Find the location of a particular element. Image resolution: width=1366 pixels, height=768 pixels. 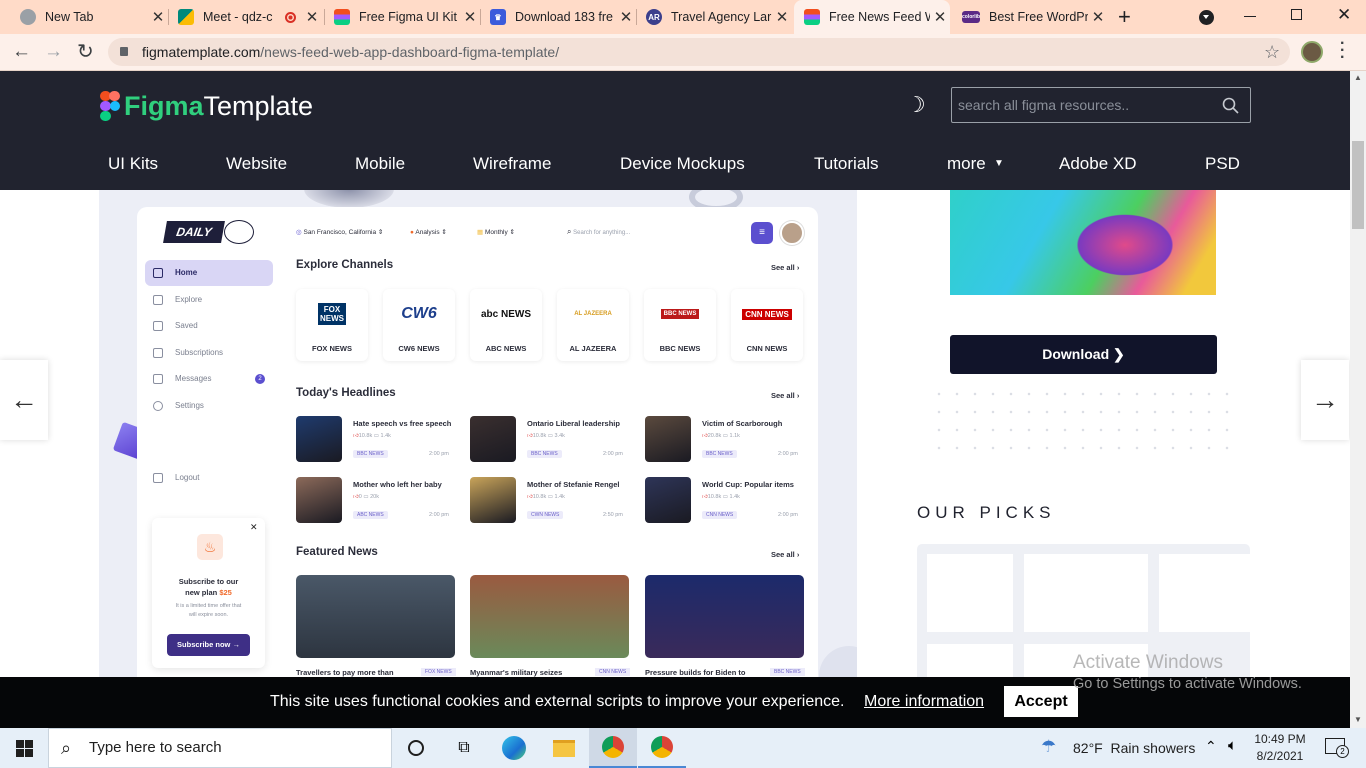

search-icon is located at coordinates (1230, 105).